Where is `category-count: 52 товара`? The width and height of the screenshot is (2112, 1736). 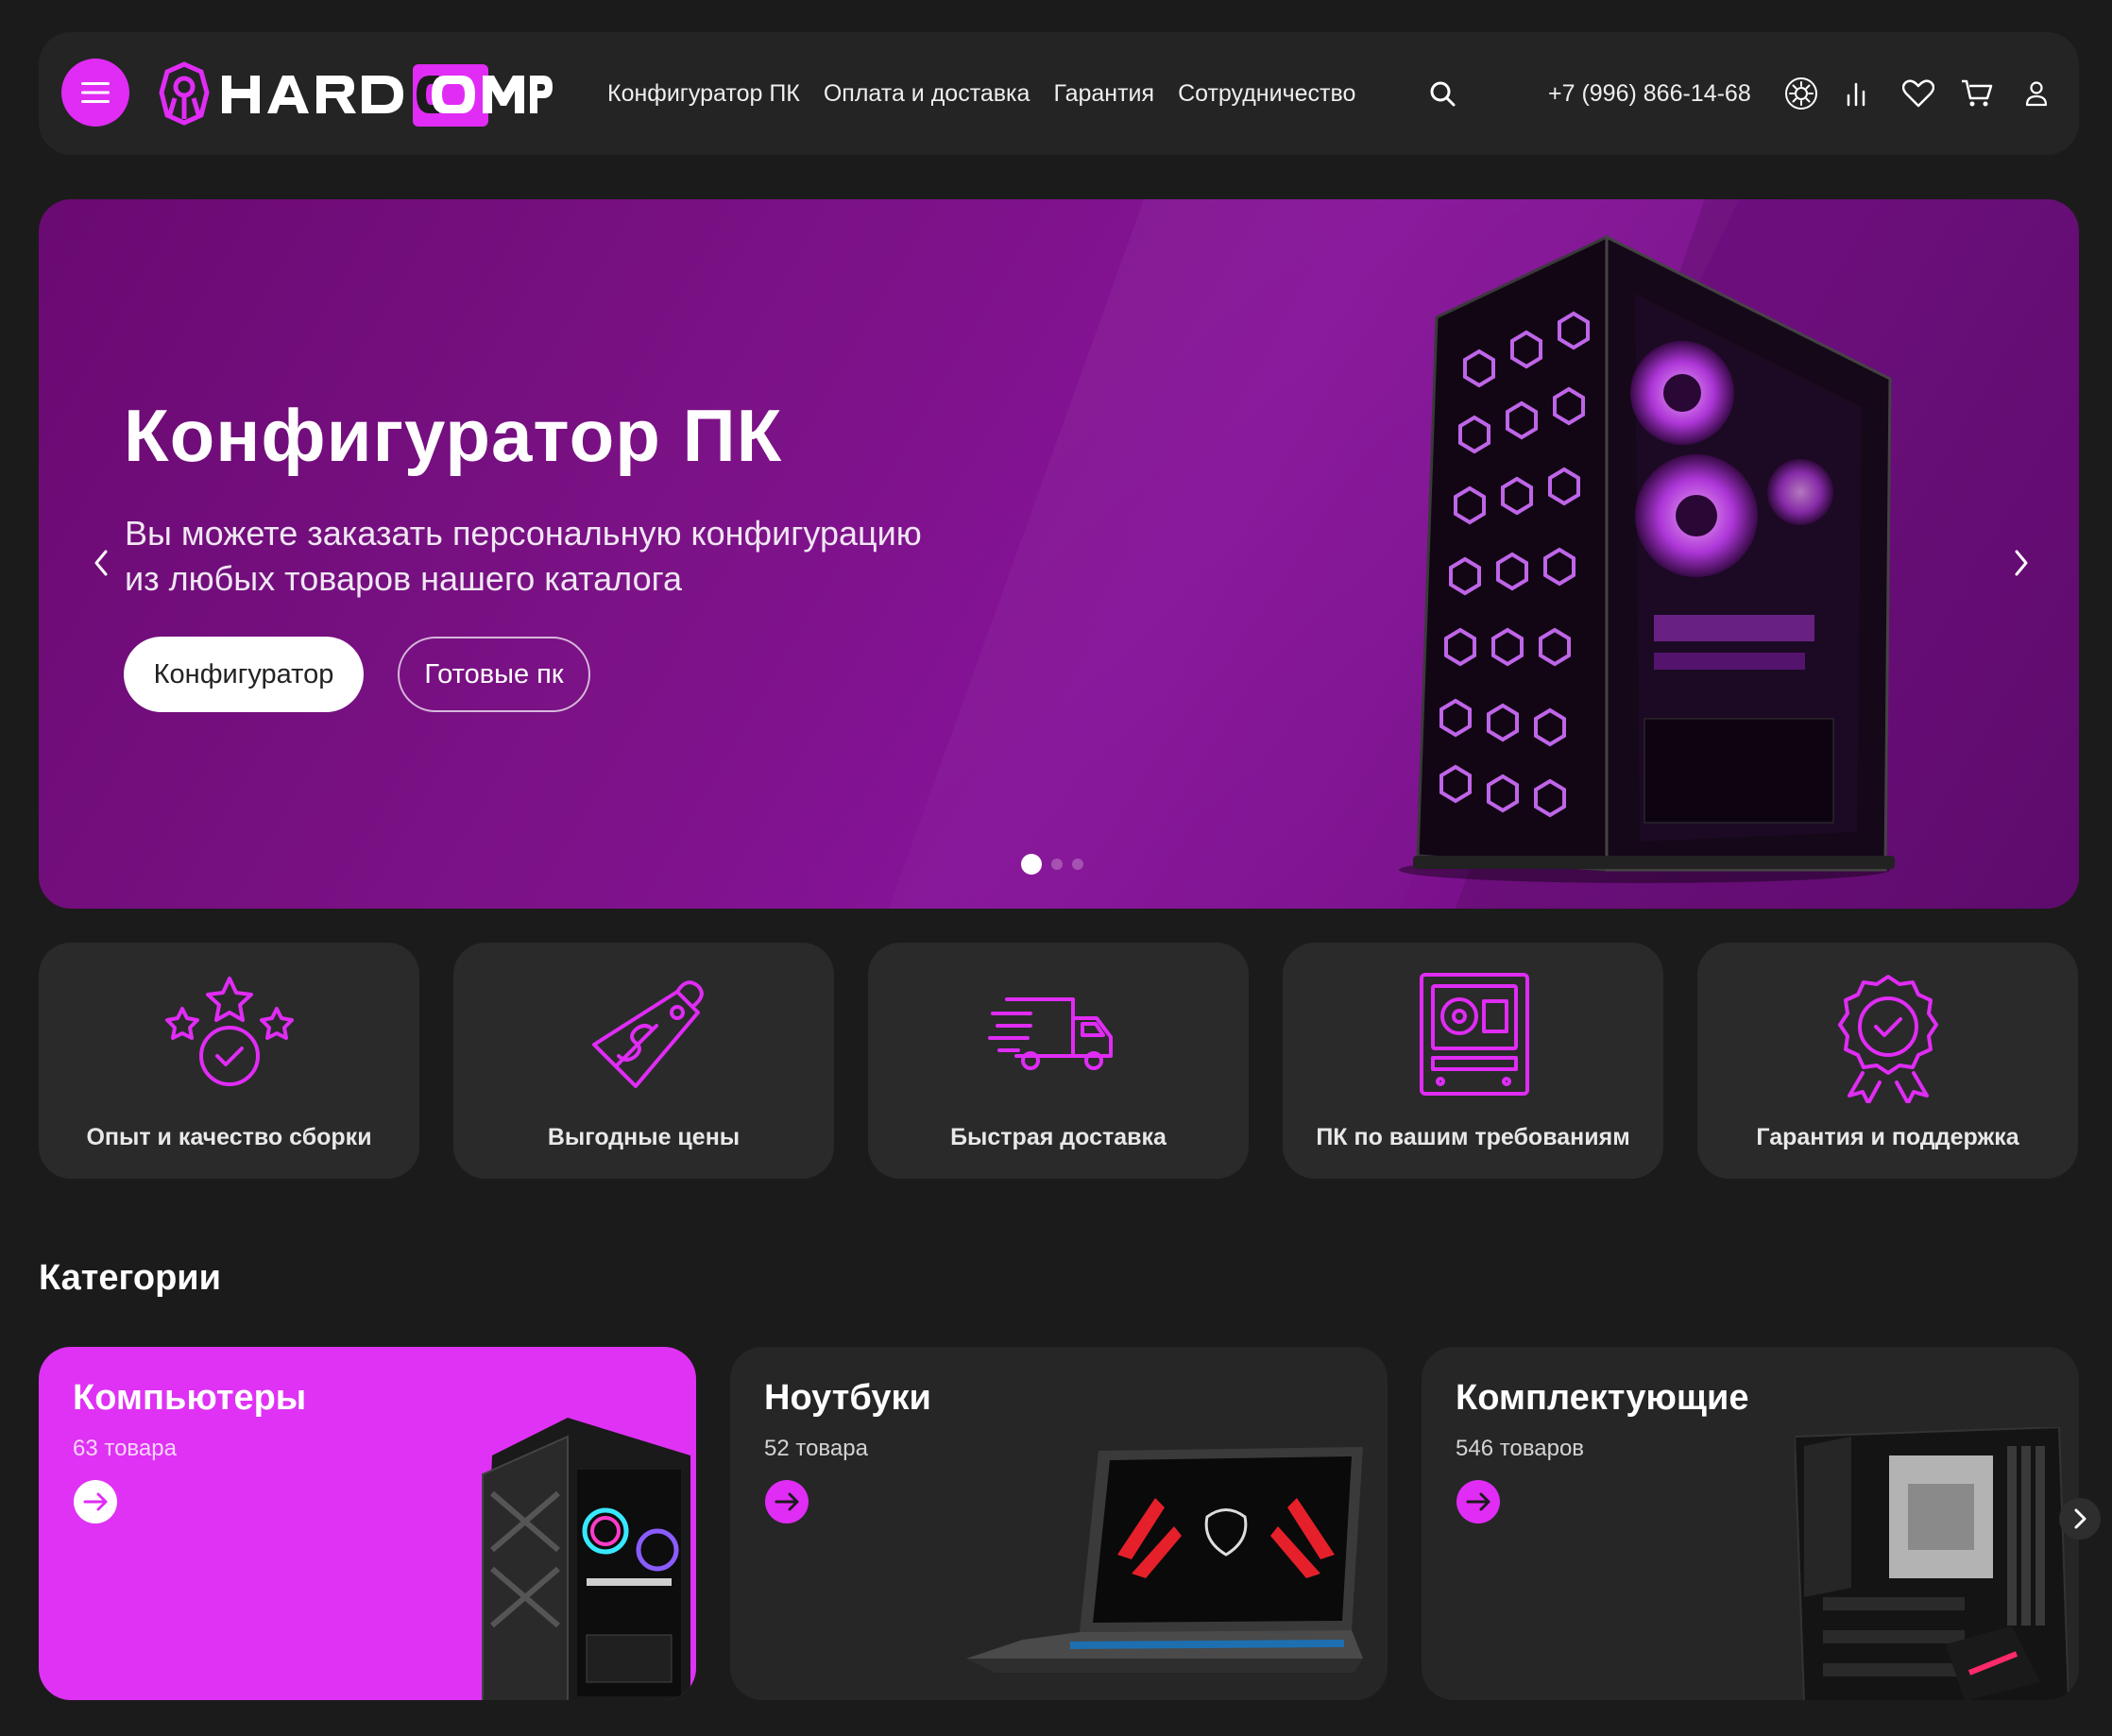
category-count: 52 товара is located at coordinates (816, 1448).